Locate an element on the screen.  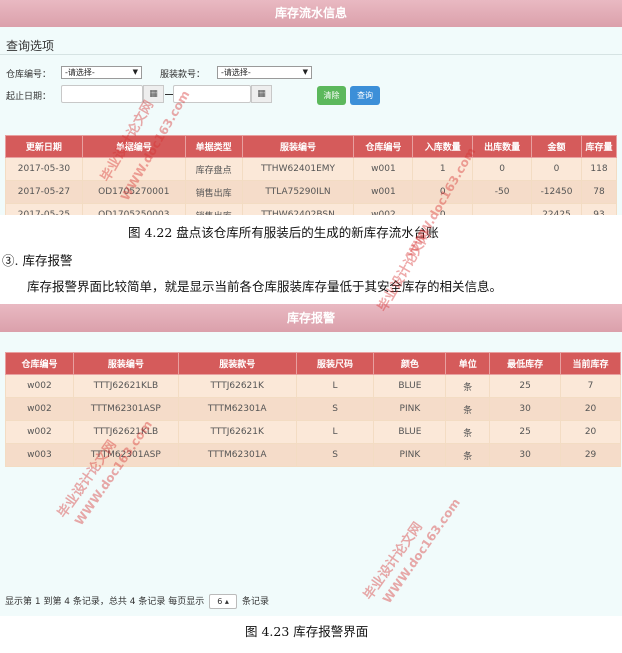
page-size-value: 6 is located at coordinates (220, 601).